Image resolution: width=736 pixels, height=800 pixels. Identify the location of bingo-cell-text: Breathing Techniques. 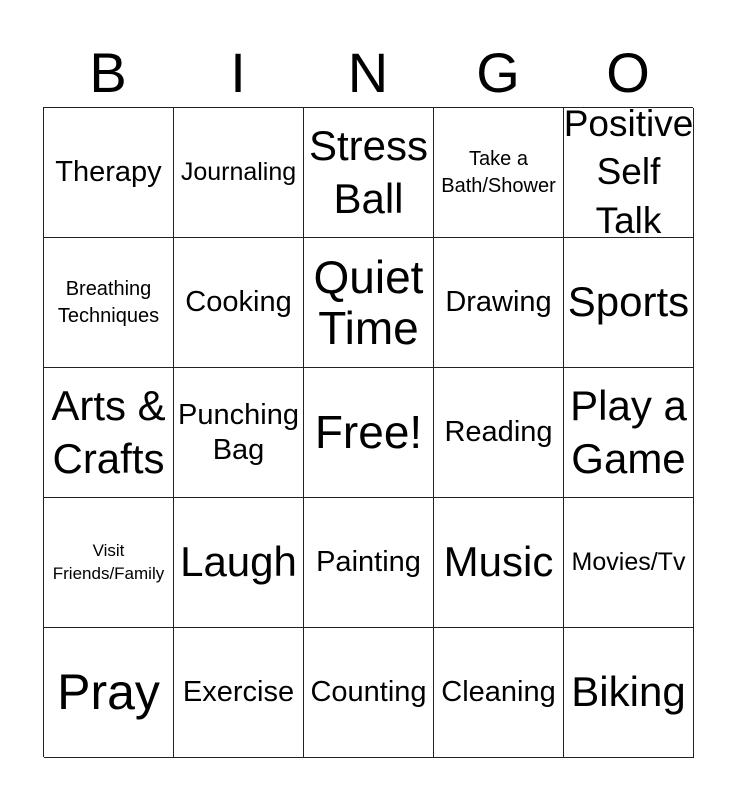
(108, 302).